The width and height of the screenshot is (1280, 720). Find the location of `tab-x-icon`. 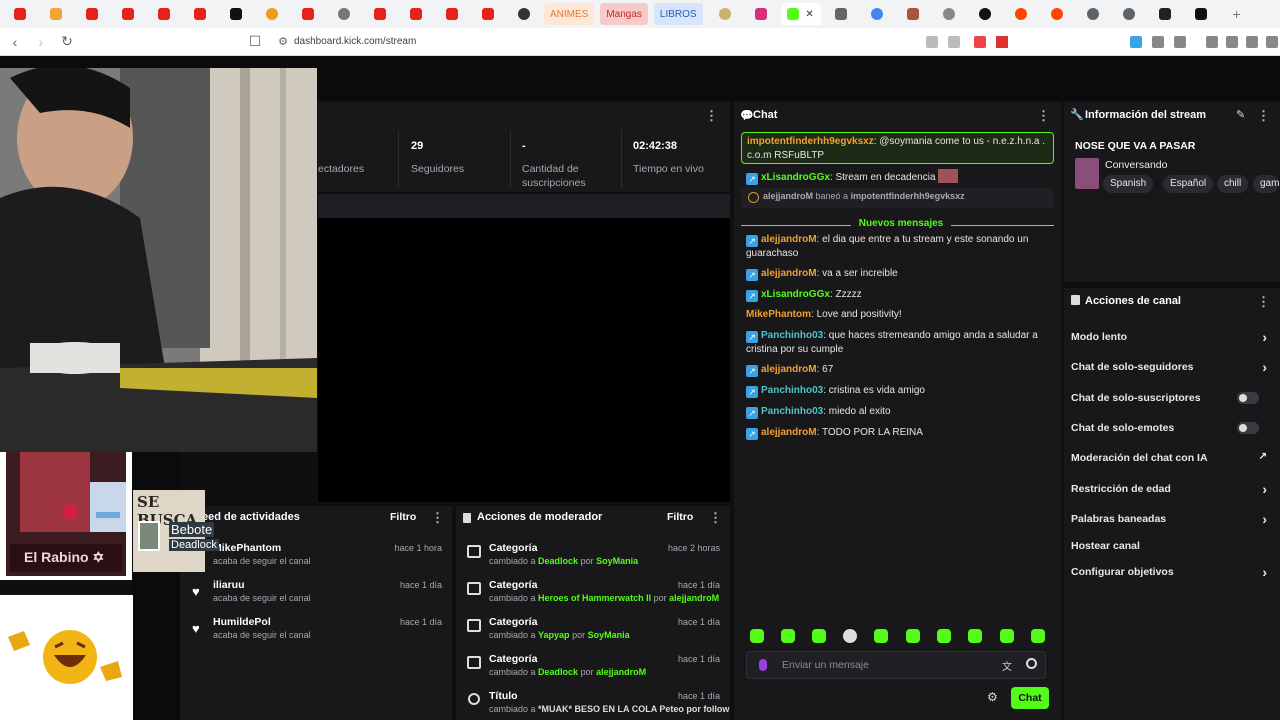

tab-x-icon is located at coordinates (236, 14).